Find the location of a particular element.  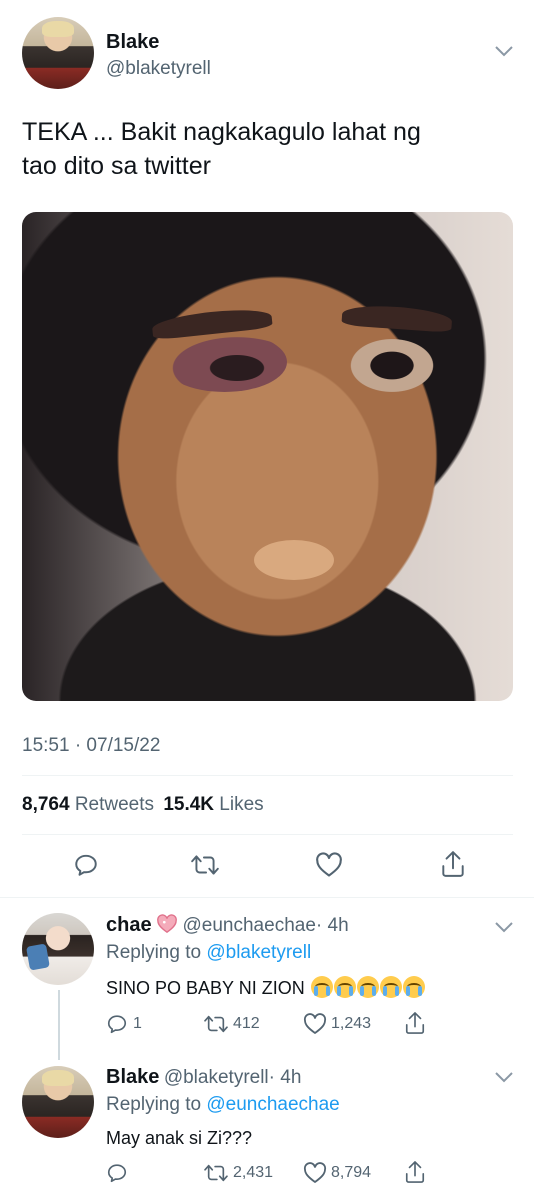

author-handle: @blaketyrell is located at coordinates (158, 69).